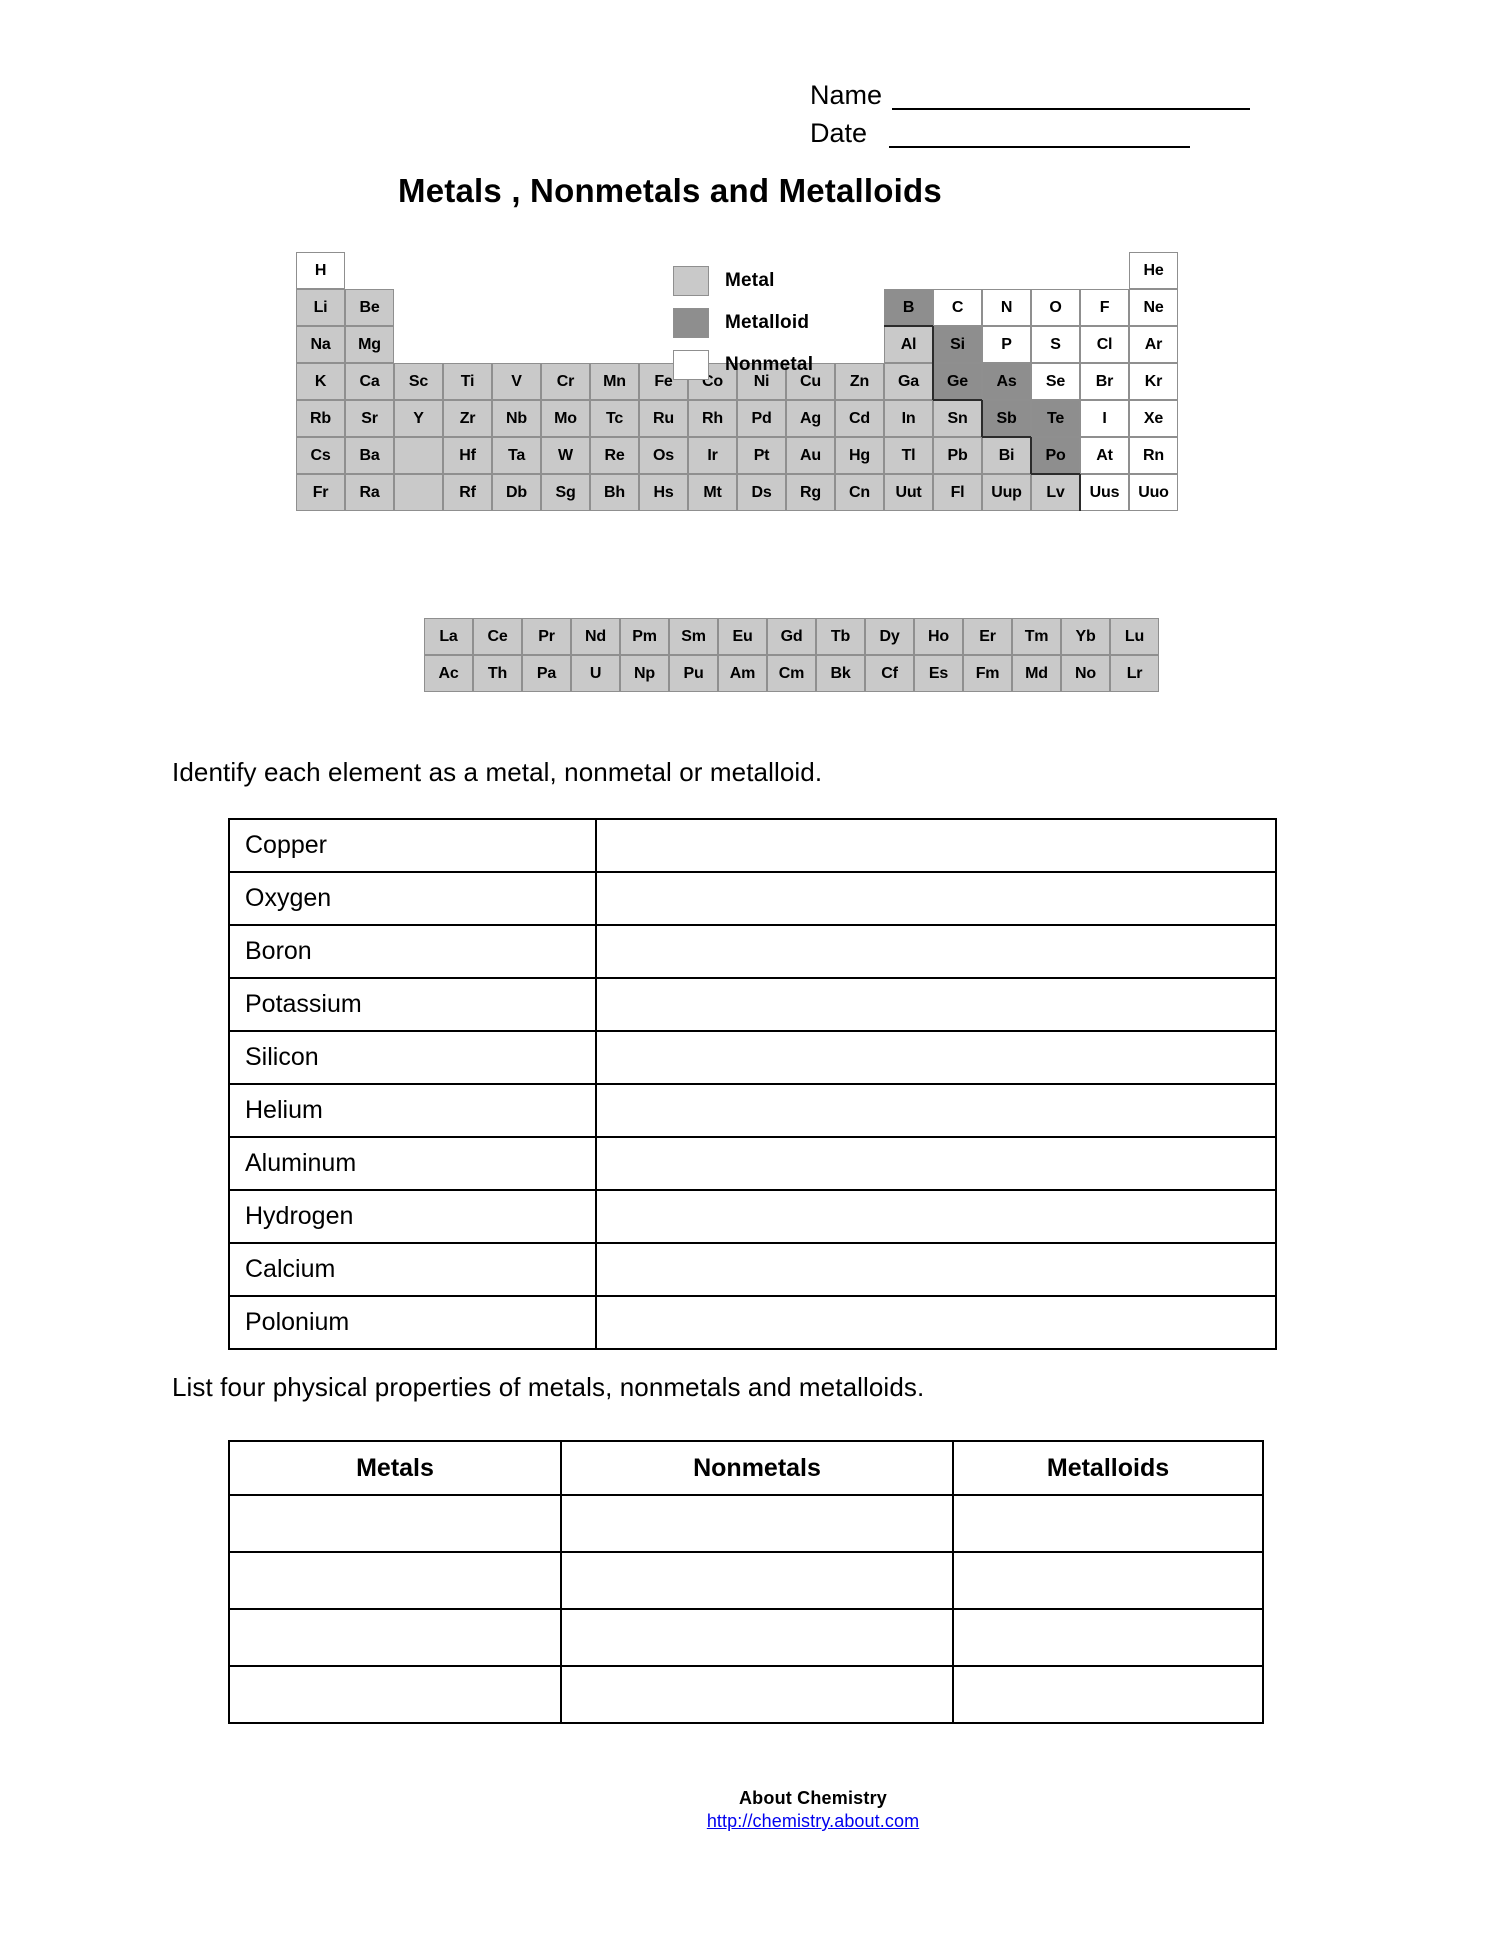  I want to click on element-cell-Be: Be, so click(369, 307).